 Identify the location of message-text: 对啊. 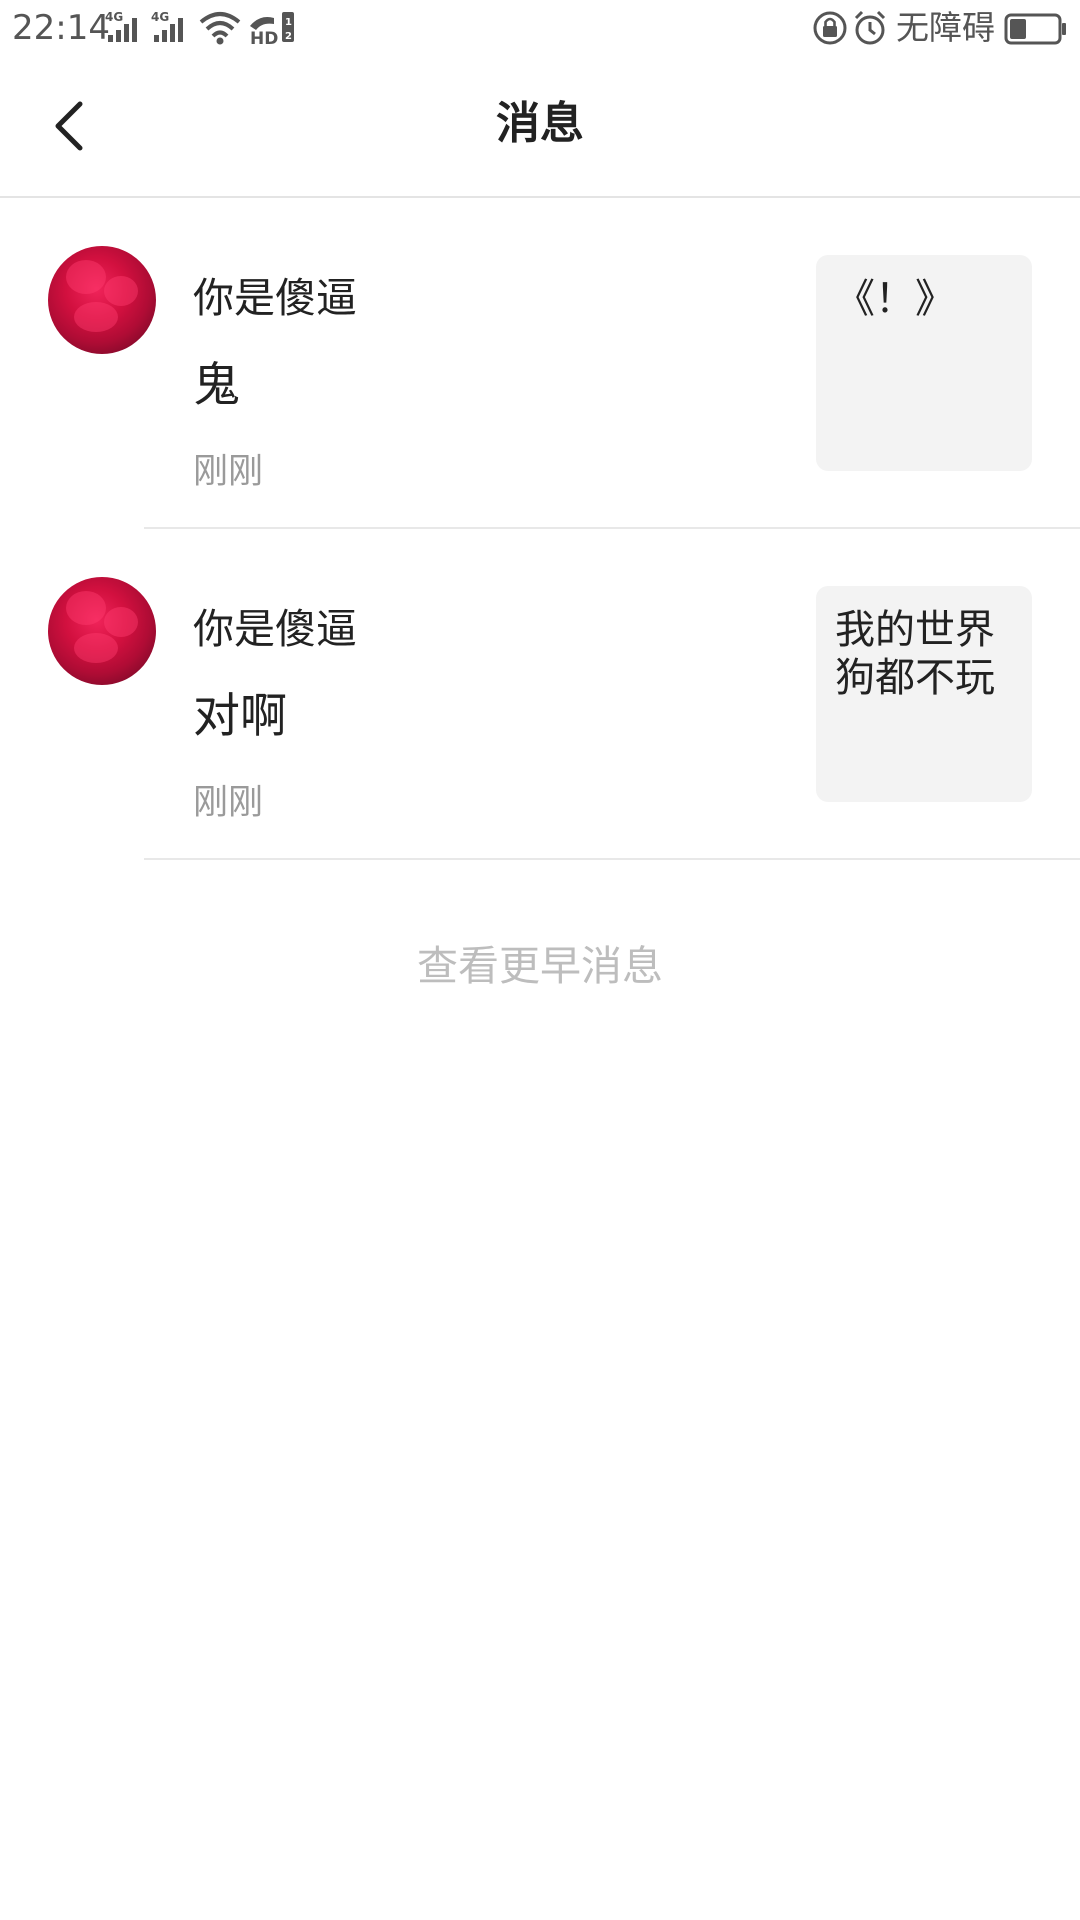
(240, 716).